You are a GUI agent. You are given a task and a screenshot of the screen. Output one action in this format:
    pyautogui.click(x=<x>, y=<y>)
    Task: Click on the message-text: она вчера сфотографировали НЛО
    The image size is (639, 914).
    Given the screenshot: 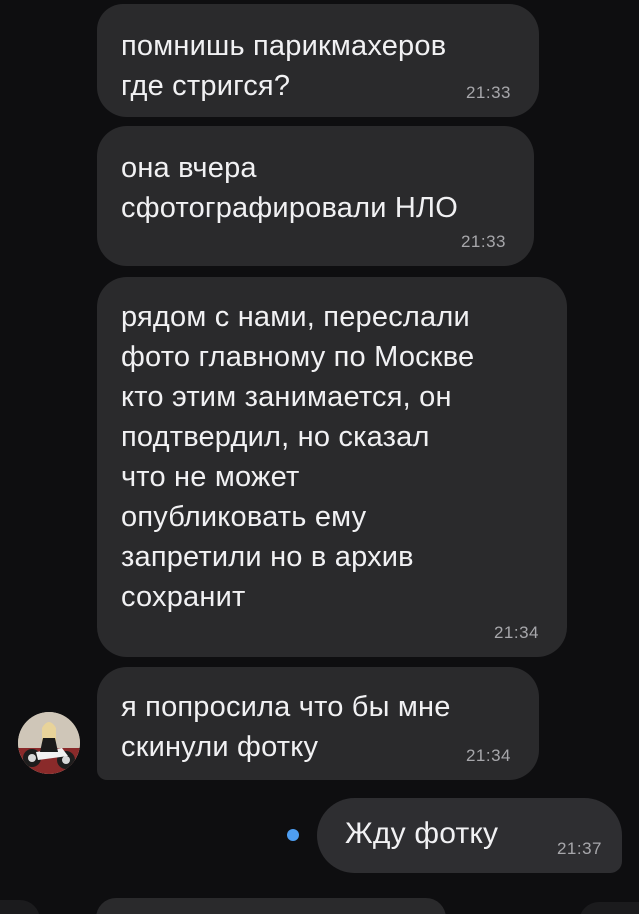 What is the action you would take?
    pyautogui.click(x=290, y=188)
    